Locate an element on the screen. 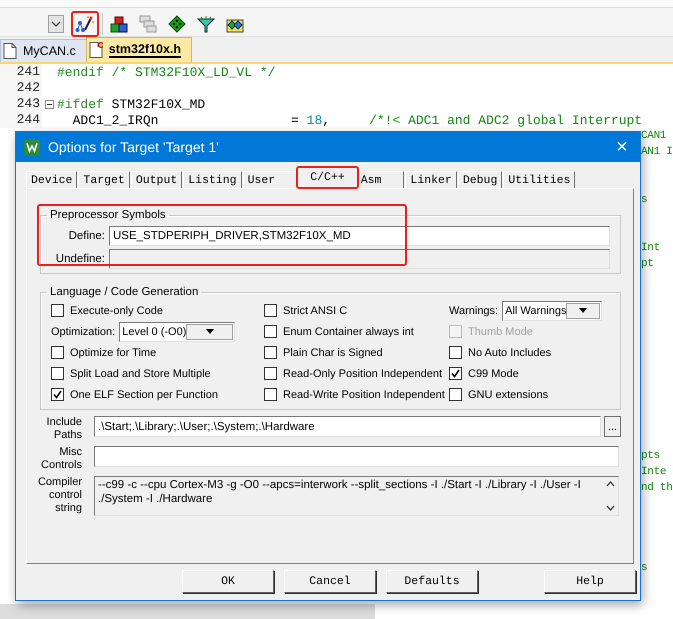 The width and height of the screenshot is (673, 619). dialog-tab: Linker is located at coordinates (431, 179).